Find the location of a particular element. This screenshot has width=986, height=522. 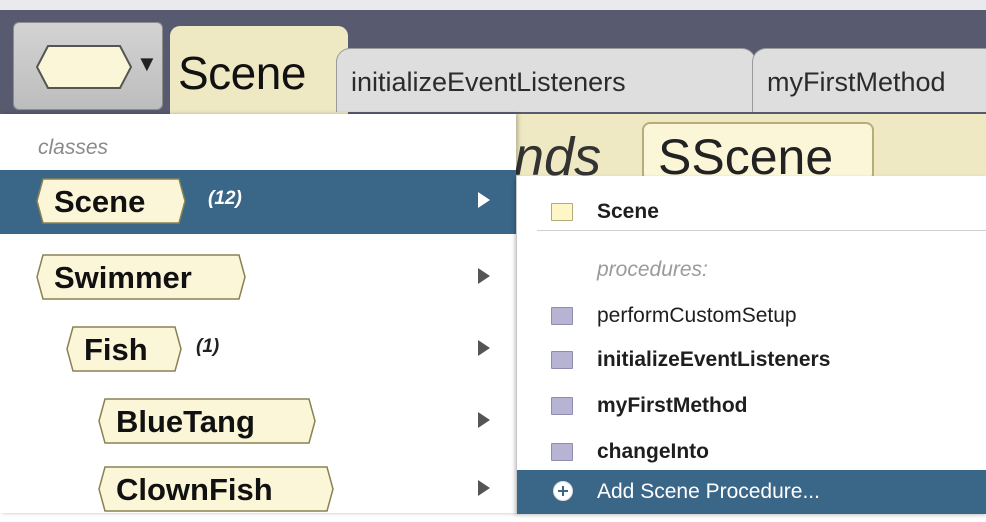

menu-header: classes is located at coordinates (73, 147).